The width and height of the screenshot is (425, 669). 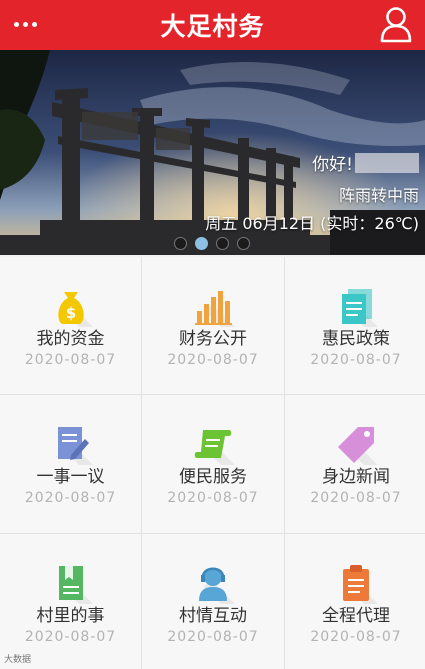 I want to click on service-tile: $ 我的资金 2020-08-07, so click(x=70, y=325).